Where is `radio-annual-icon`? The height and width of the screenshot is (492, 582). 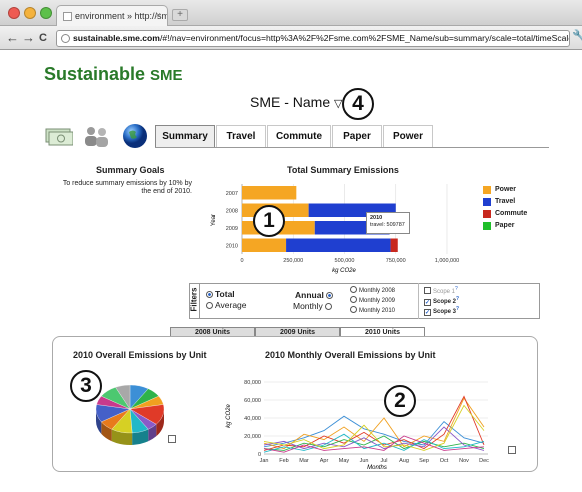 radio-annual-icon is located at coordinates (330, 295).